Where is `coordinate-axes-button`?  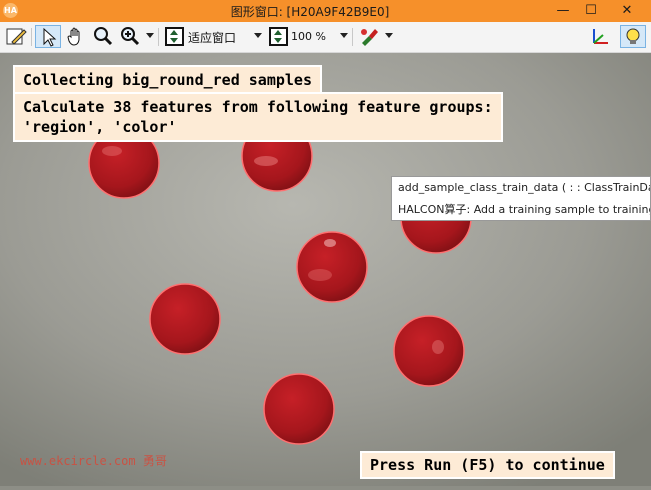
coordinate-axes-button is located at coordinates (600, 36).